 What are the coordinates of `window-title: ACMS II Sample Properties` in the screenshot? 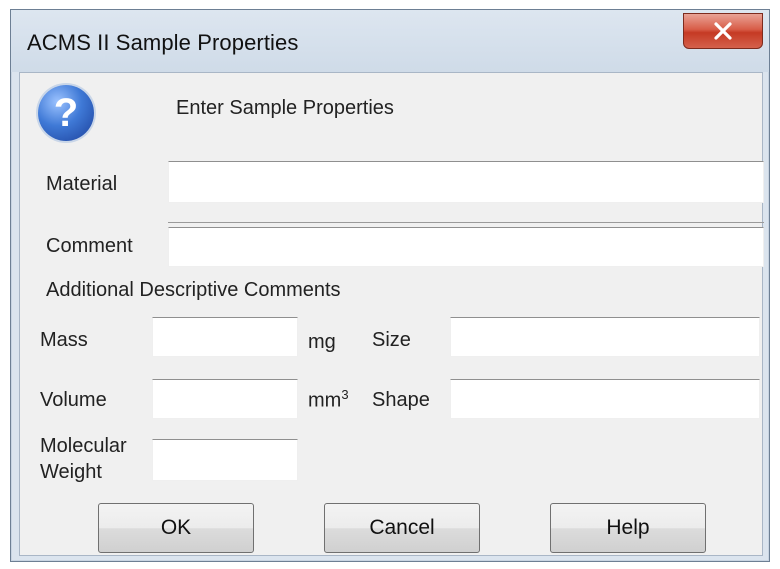 It's located at (163, 42).